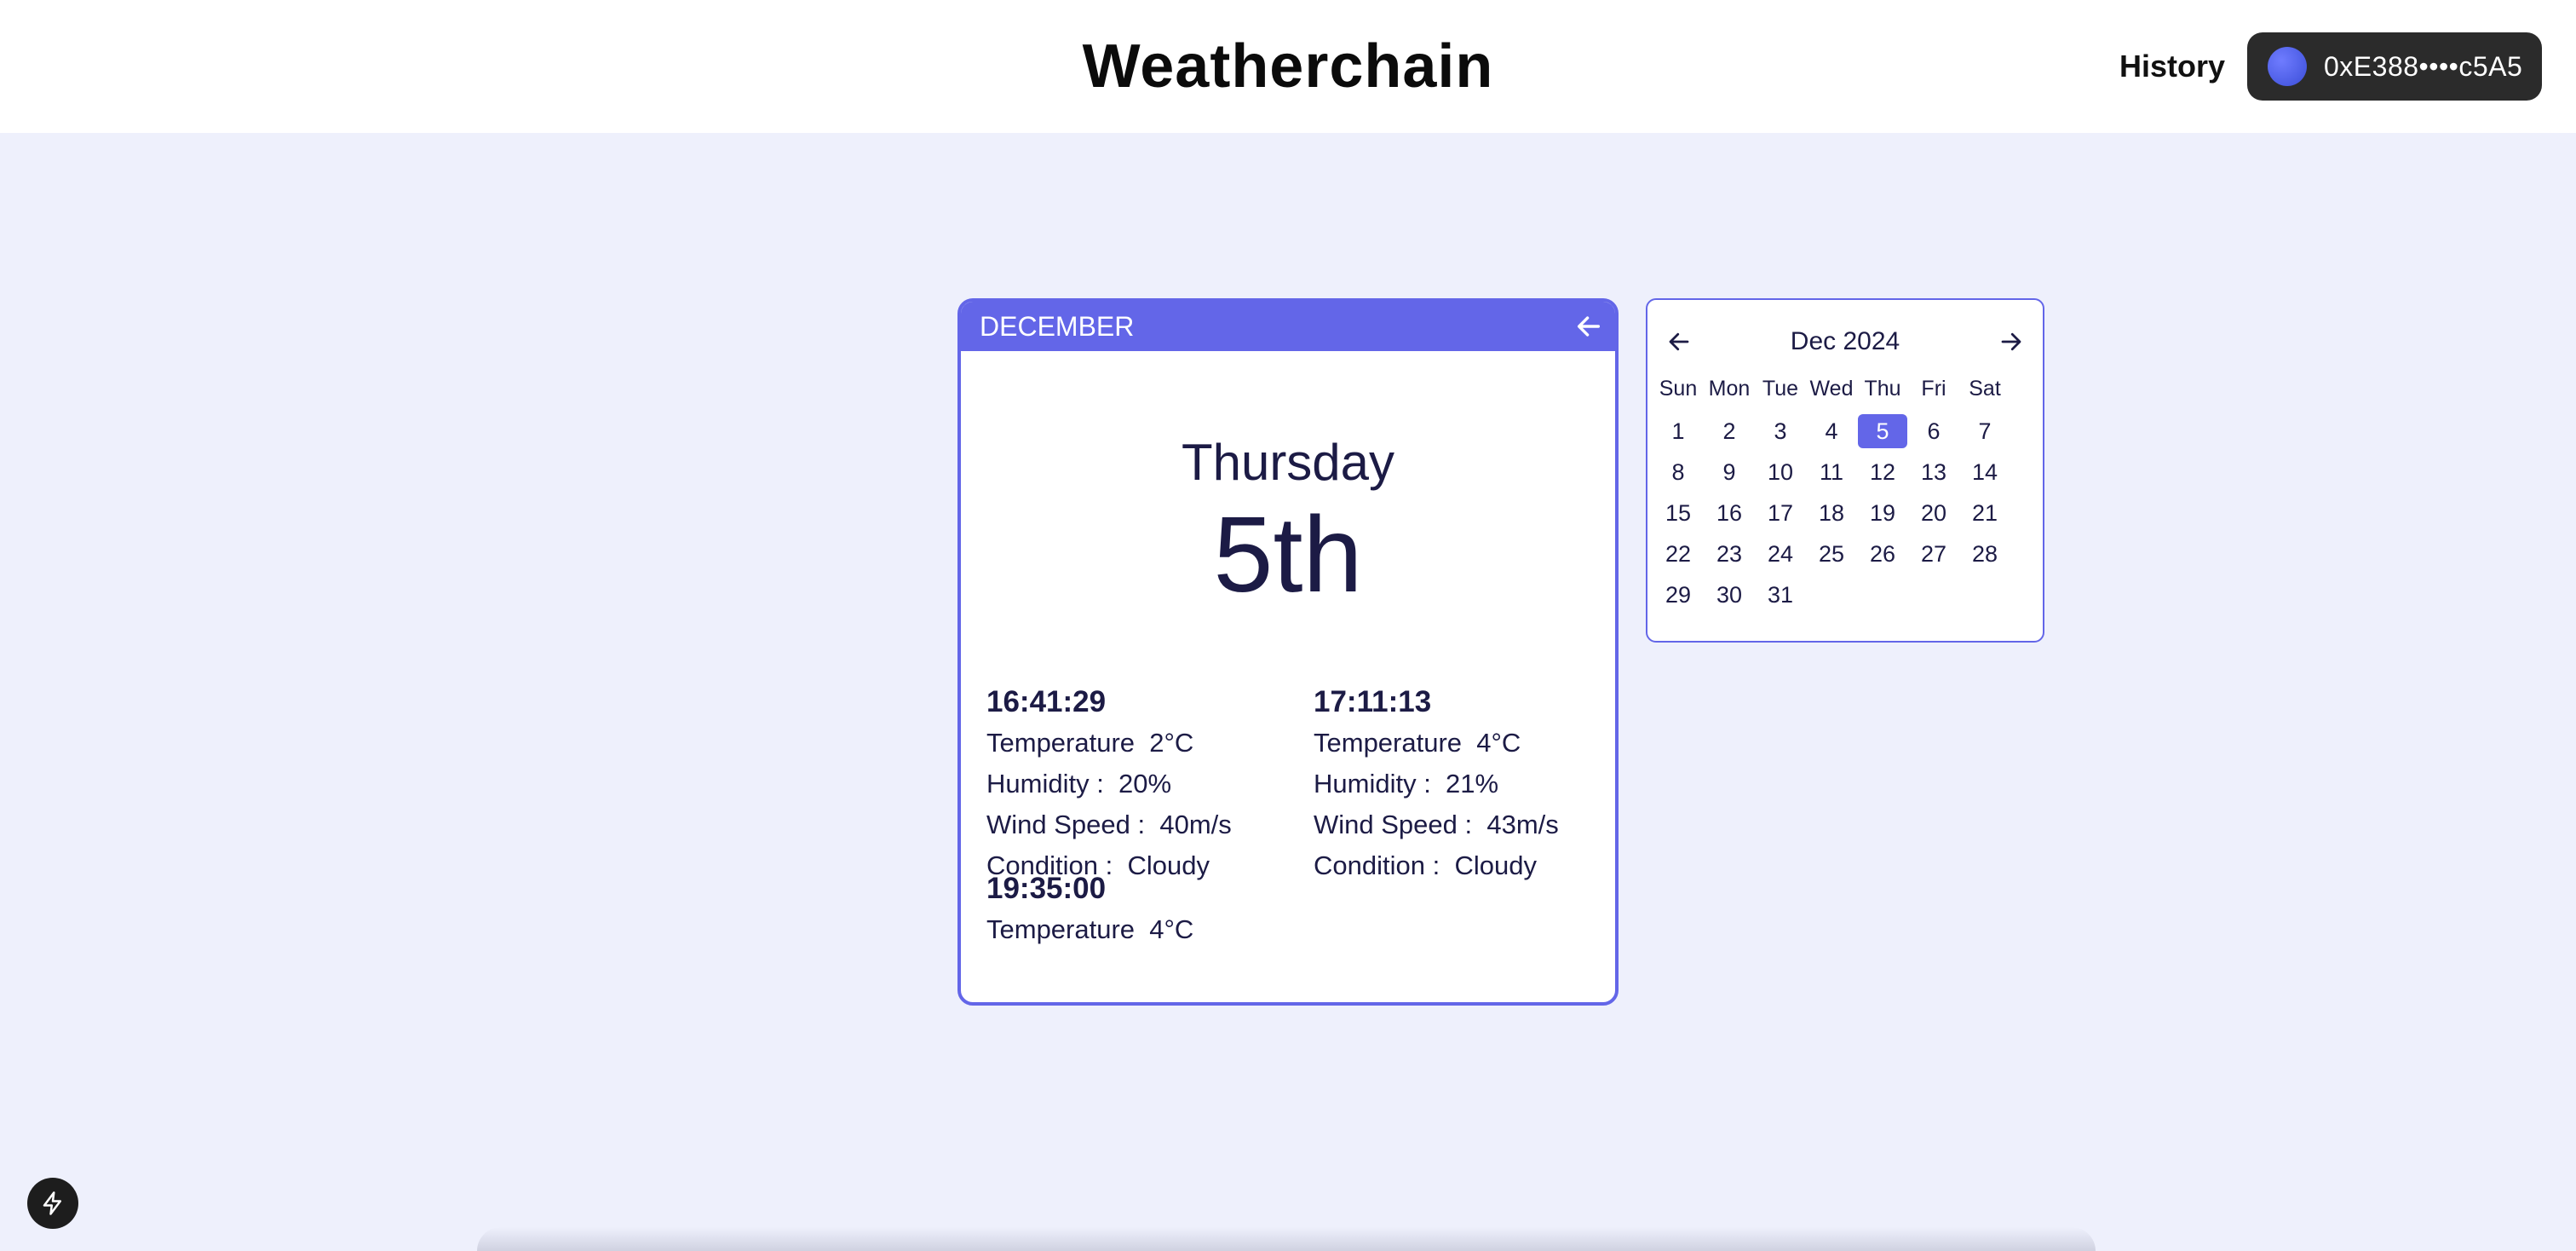  I want to click on calendar-day: 9, so click(1730, 472).